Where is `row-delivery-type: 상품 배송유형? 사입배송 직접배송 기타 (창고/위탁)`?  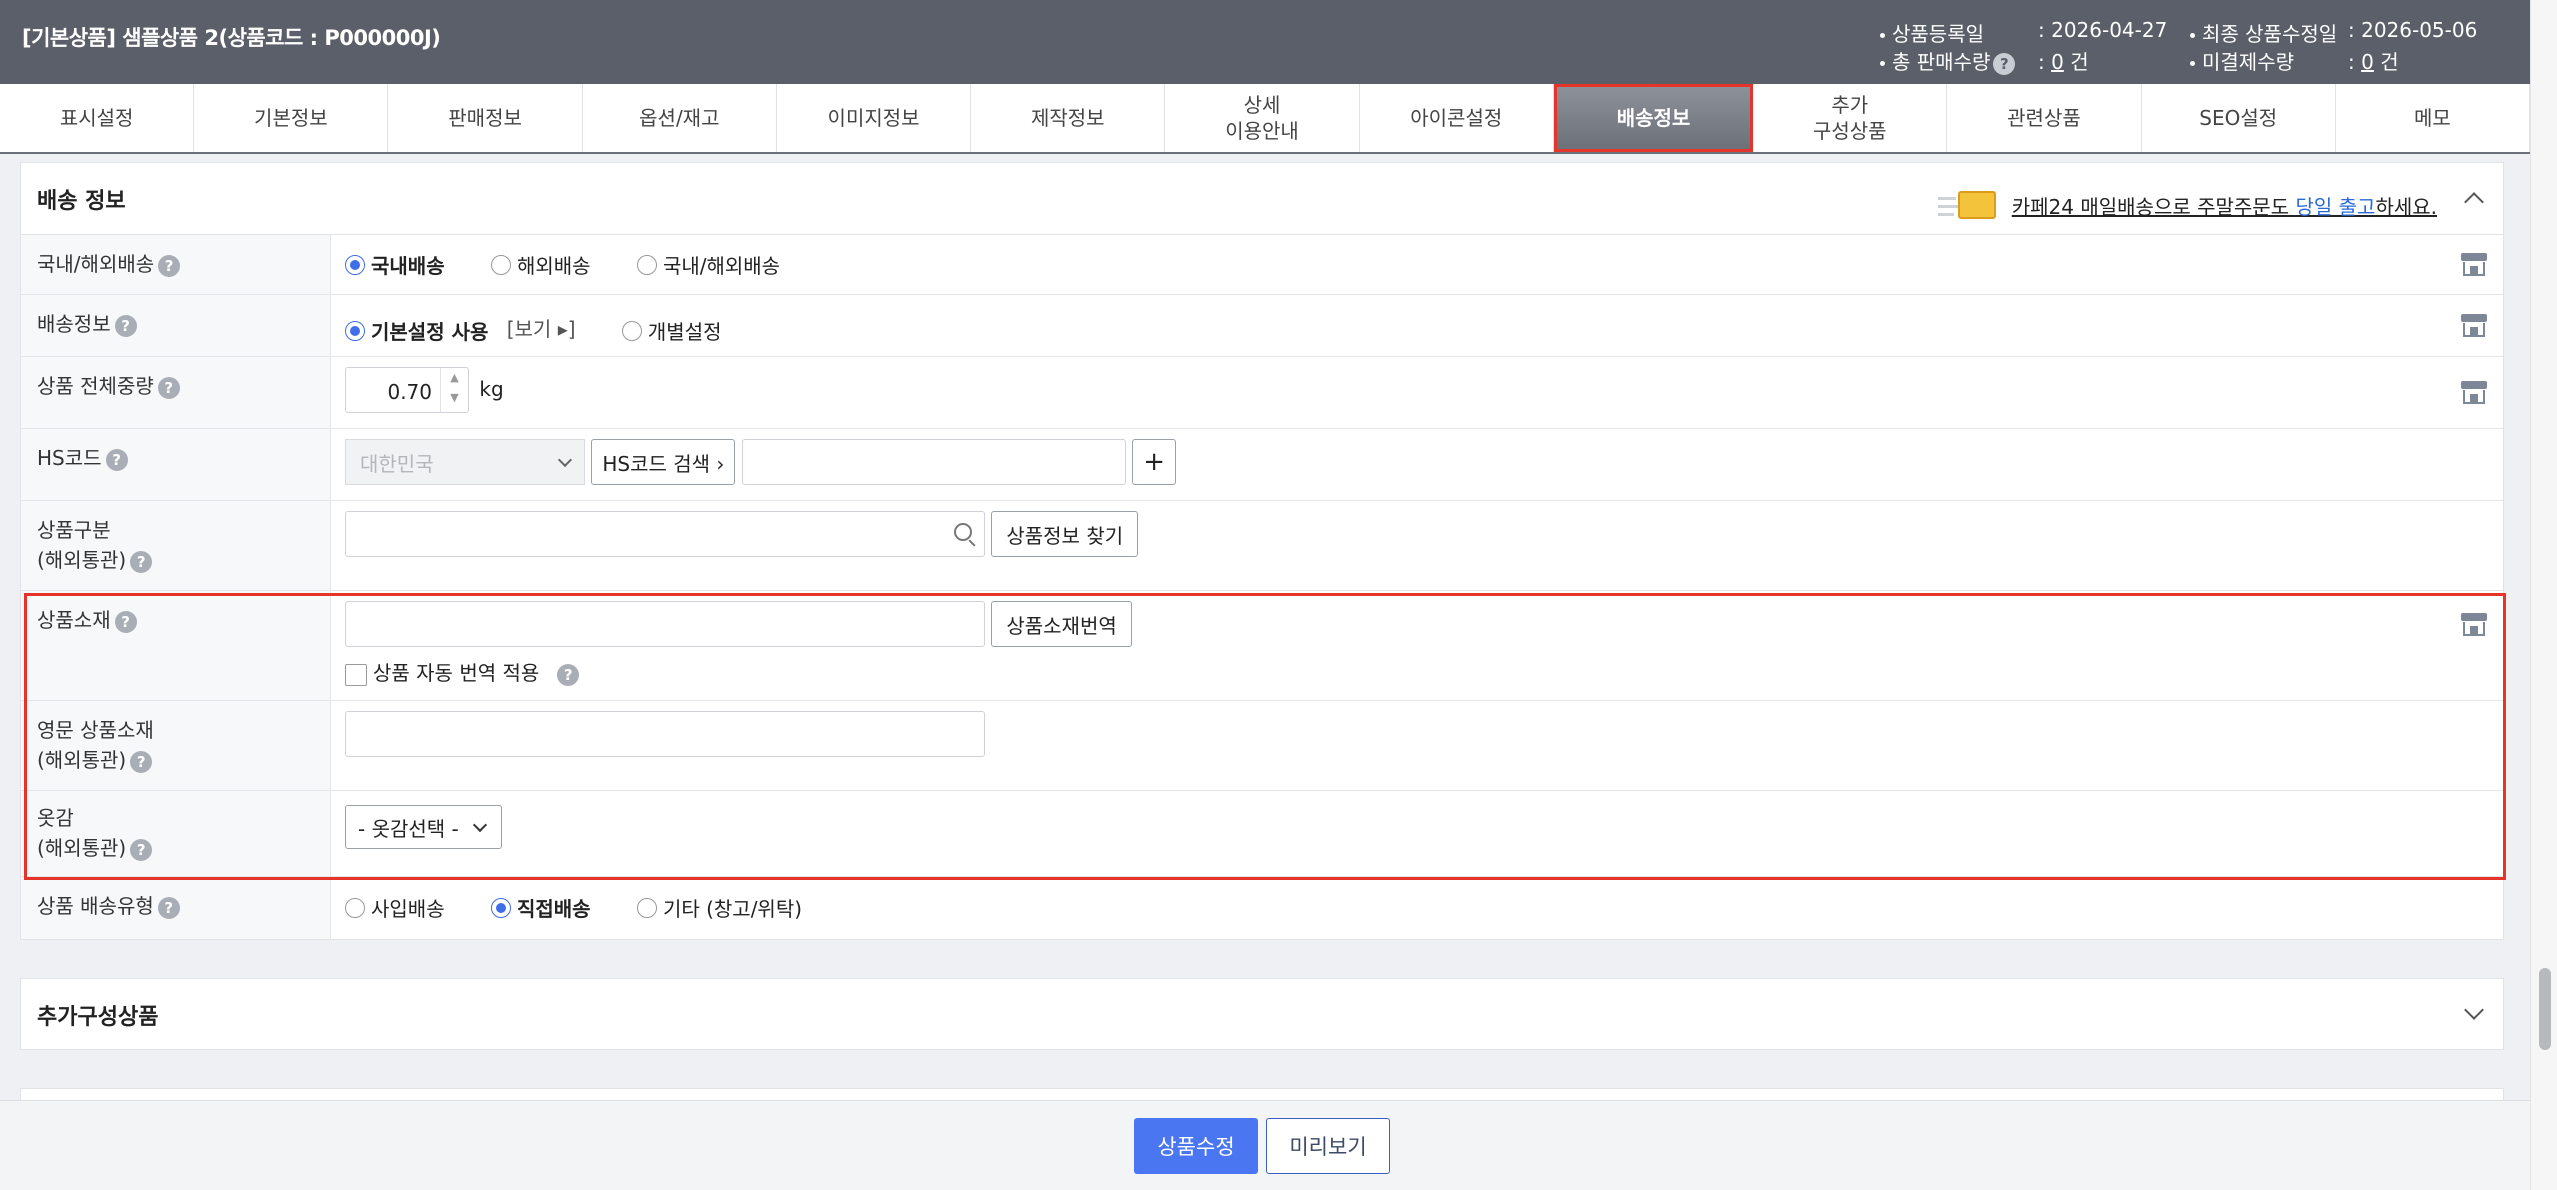 row-delivery-type: 상품 배송유형? 사입배송 직접배송 기타 (창고/위탁) is located at coordinates (1262, 908).